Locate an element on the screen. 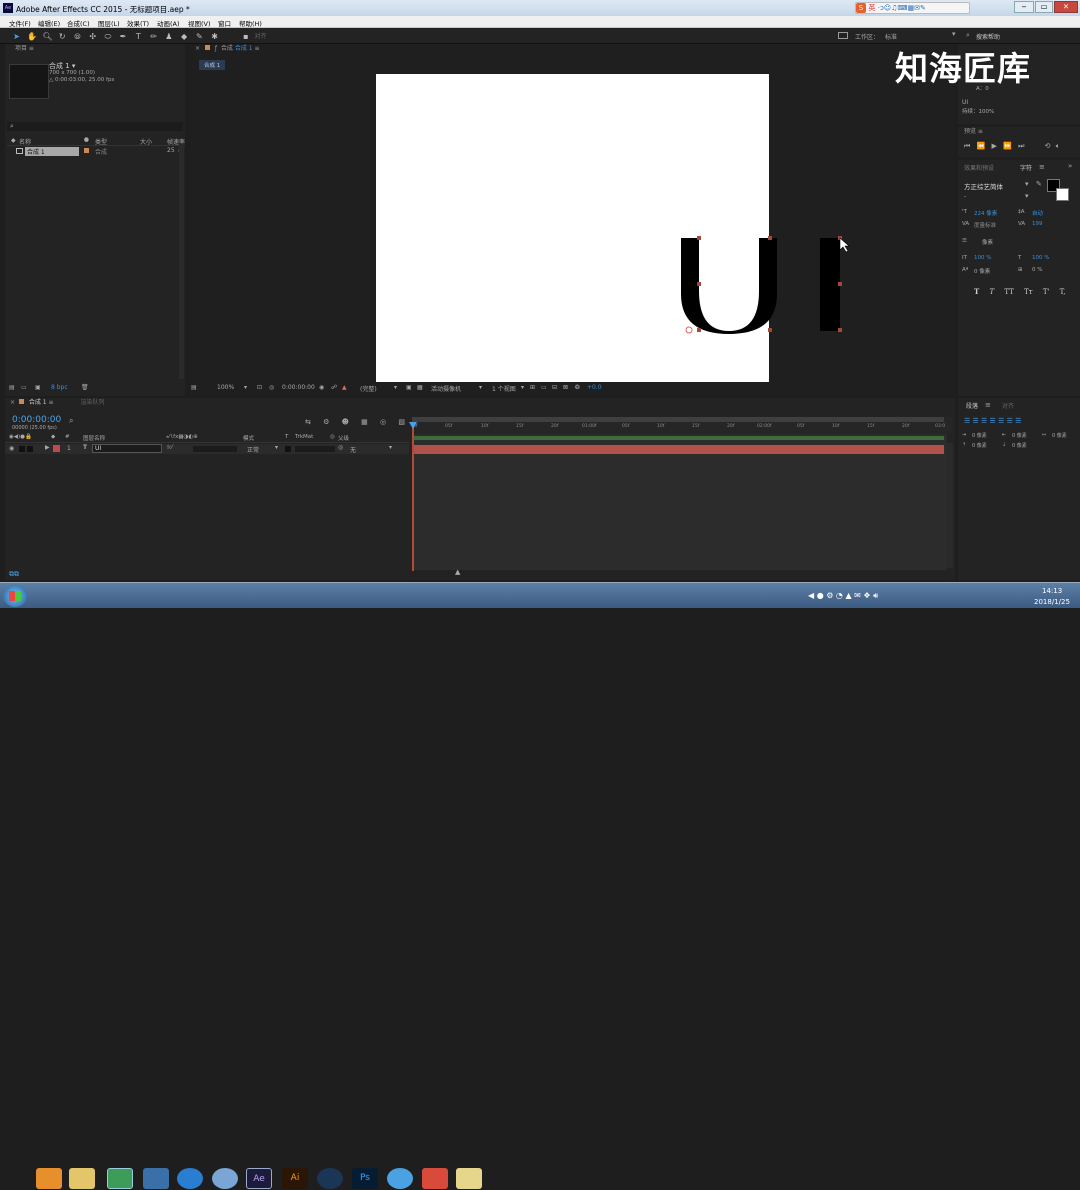 Image resolution: width=1080 pixels, height=1190 pixels. screen-recorder-icon is located at coordinates (469, 1178).